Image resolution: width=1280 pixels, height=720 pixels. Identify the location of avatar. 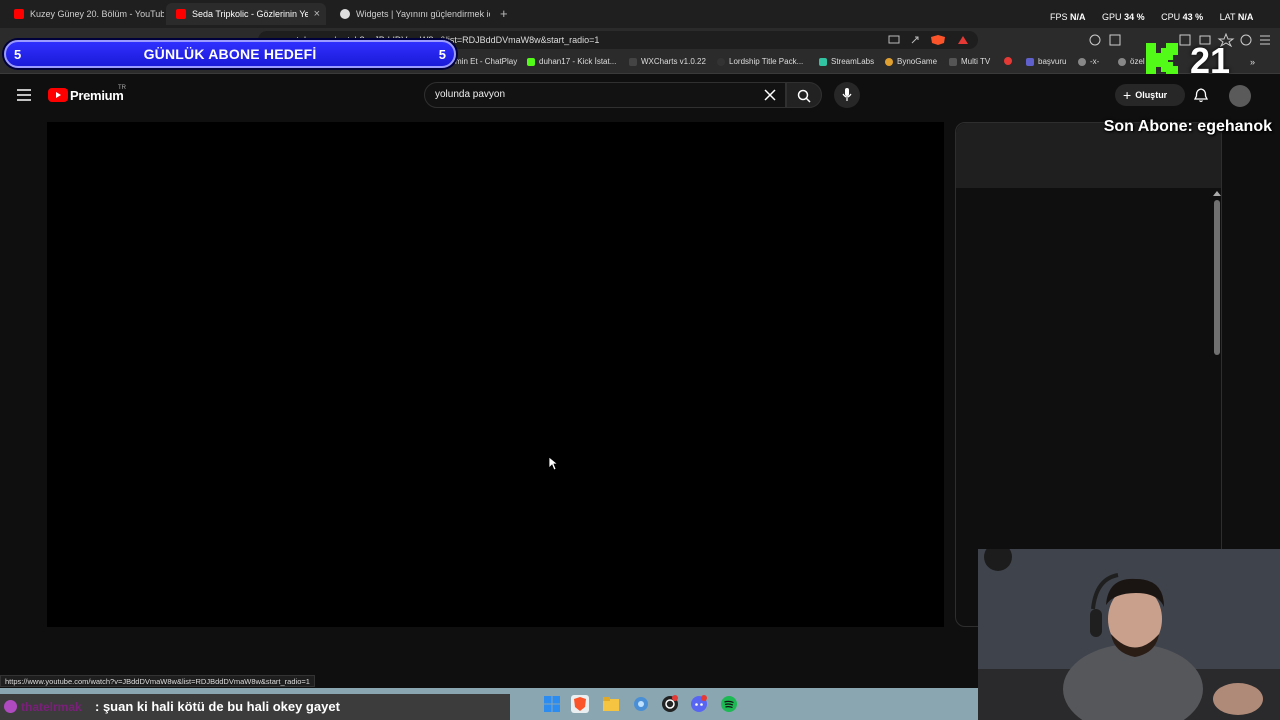
(1240, 96).